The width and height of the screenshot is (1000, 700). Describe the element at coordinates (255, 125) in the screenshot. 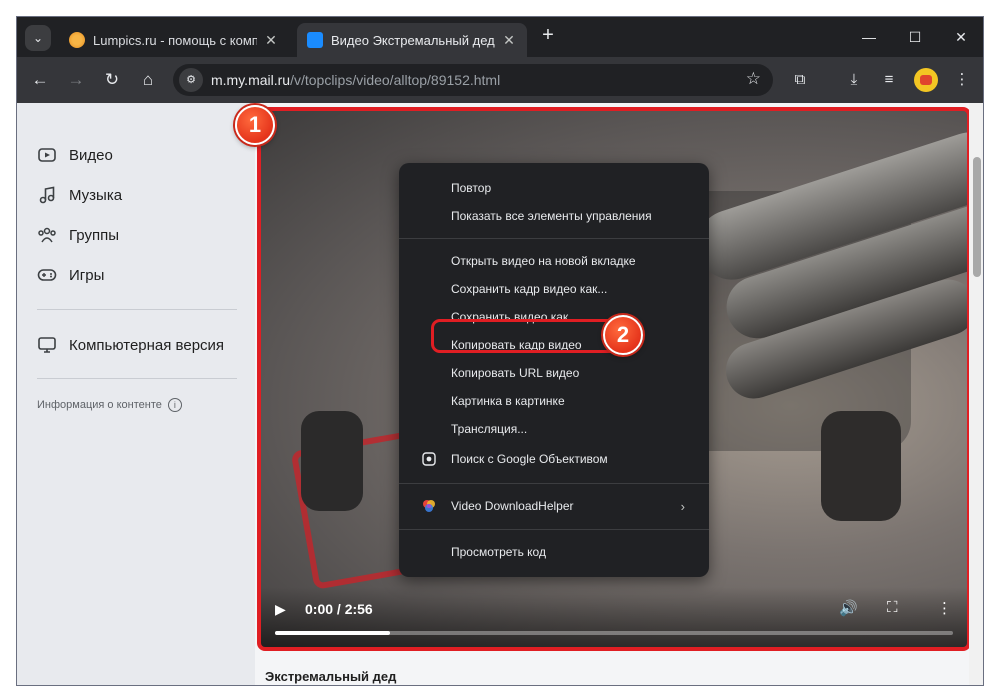

I see `step-badge-1: 1` at that location.